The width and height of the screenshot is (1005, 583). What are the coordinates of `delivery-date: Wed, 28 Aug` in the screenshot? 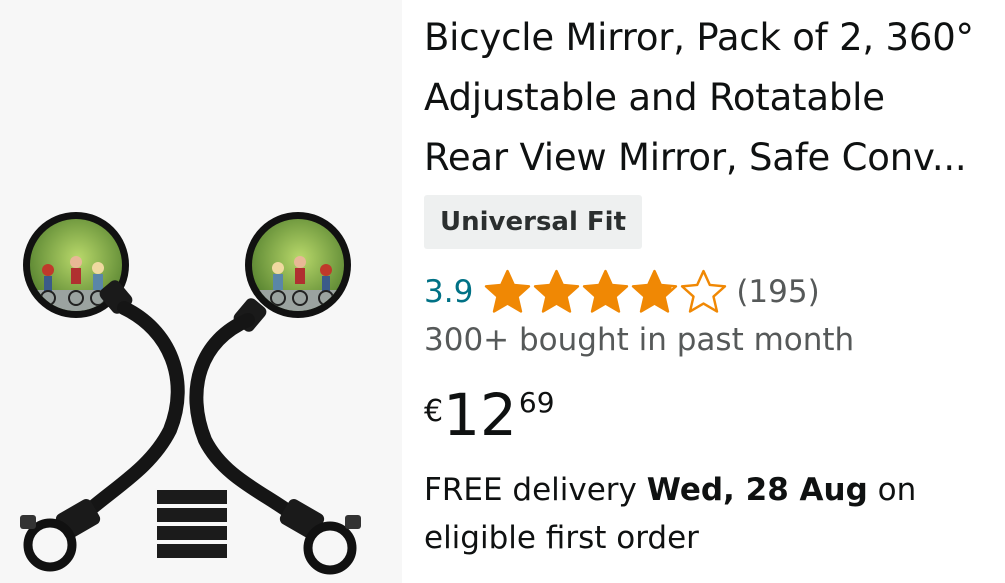 It's located at (757, 490).